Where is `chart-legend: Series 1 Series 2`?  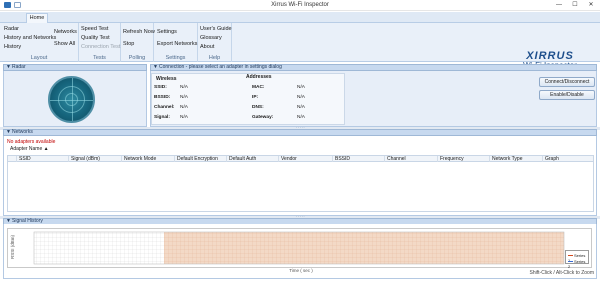 chart-legend: Series 1 Series 2 is located at coordinates (577, 259).